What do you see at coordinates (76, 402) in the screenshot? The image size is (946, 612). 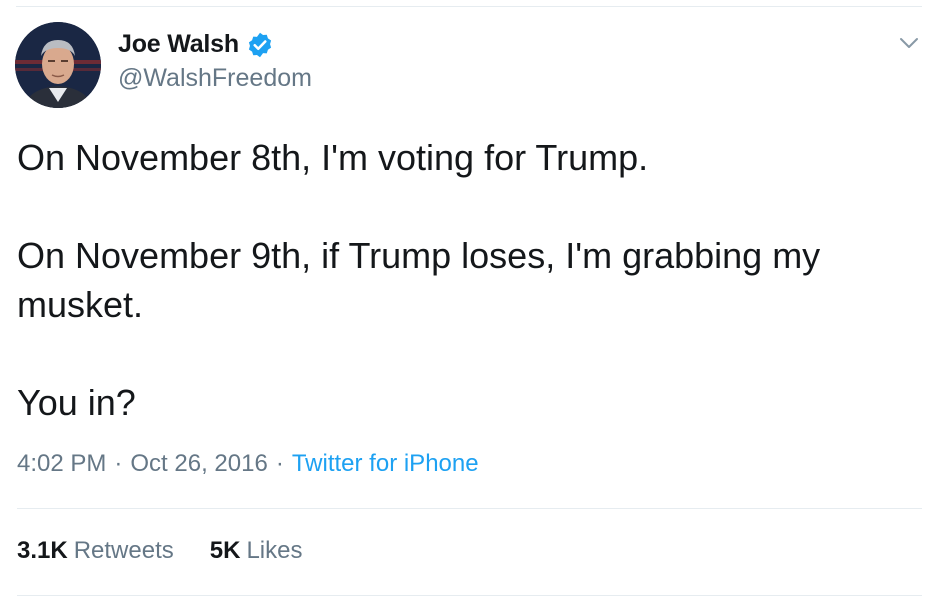 I see `tweet-line: You in?` at bounding box center [76, 402].